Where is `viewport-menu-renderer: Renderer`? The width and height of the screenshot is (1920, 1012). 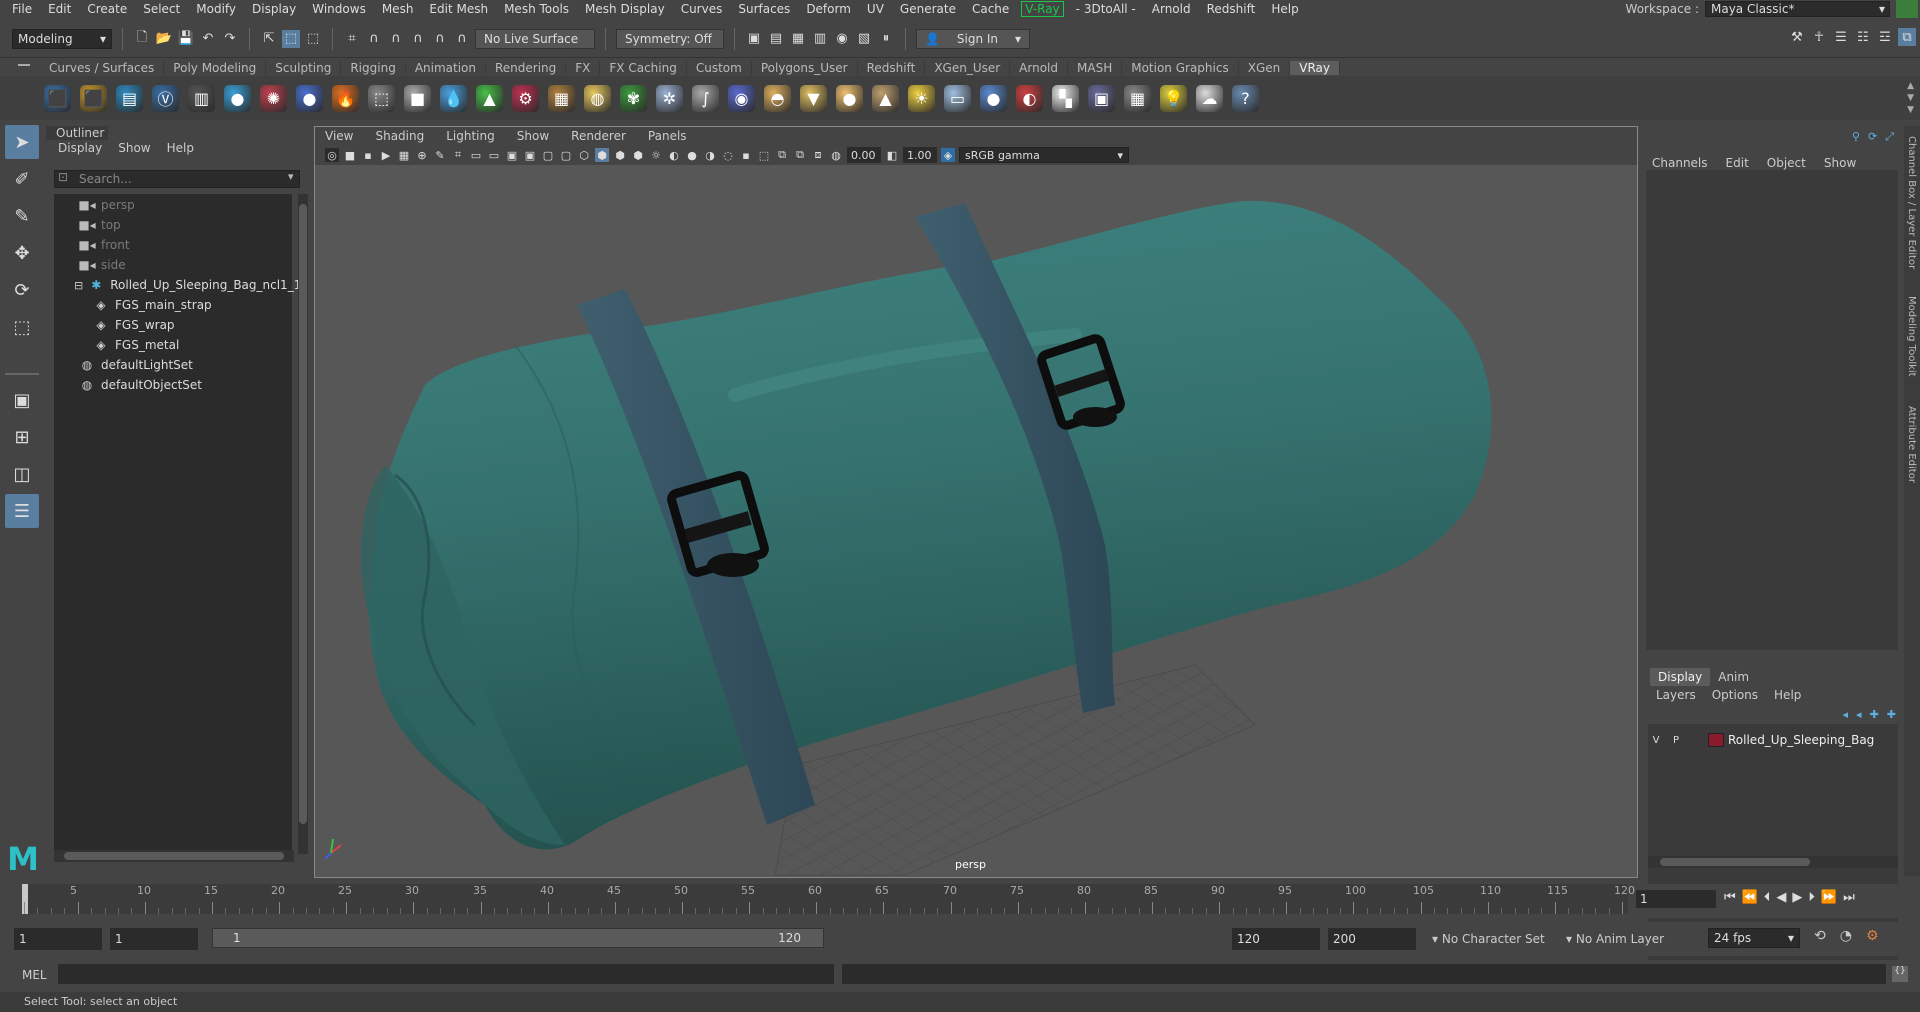 viewport-menu-renderer: Renderer is located at coordinates (598, 136).